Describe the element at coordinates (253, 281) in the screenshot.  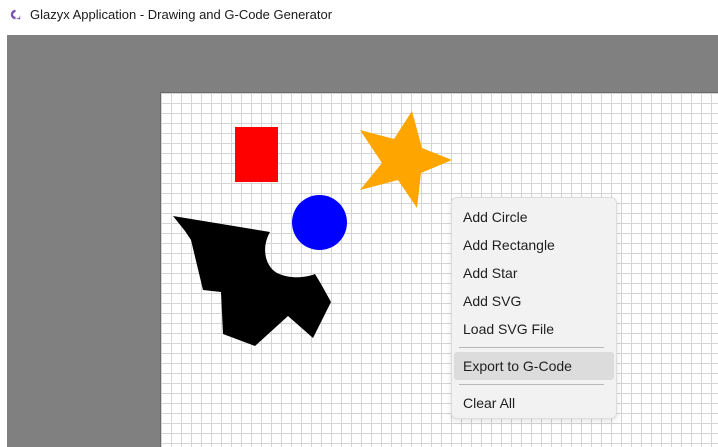
I see `black-svg-shape` at that location.